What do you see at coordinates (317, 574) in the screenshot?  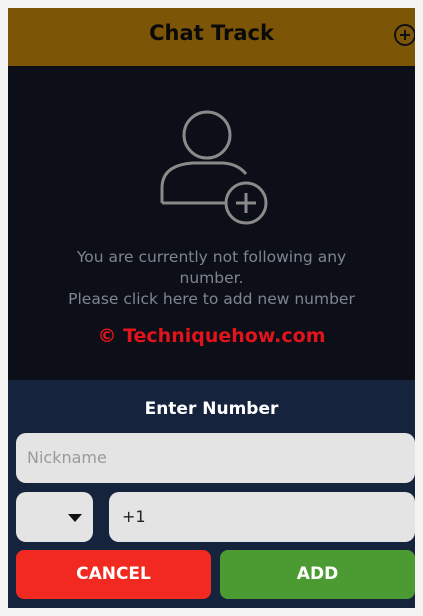 I see `add-button: ADD` at bounding box center [317, 574].